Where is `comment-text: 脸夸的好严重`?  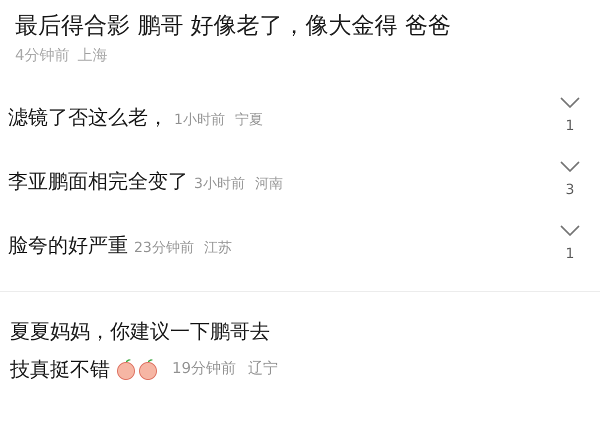 comment-text: 脸夸的好严重 is located at coordinates (68, 245).